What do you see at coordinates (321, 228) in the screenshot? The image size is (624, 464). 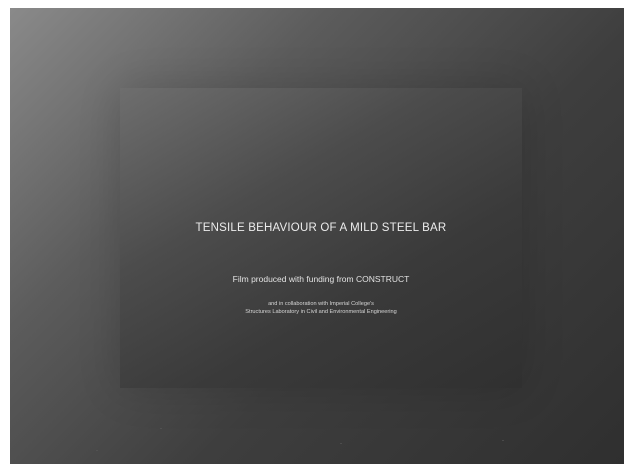 I see `film-title: TENSILE BEHAVIOUR OF A MILD STEEL BAR` at bounding box center [321, 228].